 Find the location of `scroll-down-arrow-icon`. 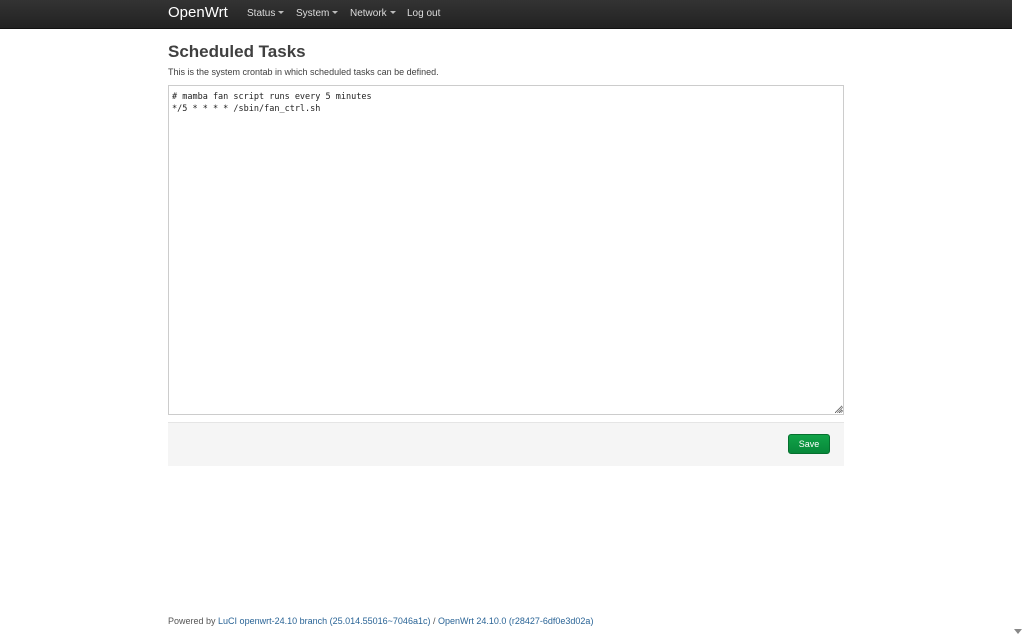

scroll-down-arrow-icon is located at coordinates (1018, 631).